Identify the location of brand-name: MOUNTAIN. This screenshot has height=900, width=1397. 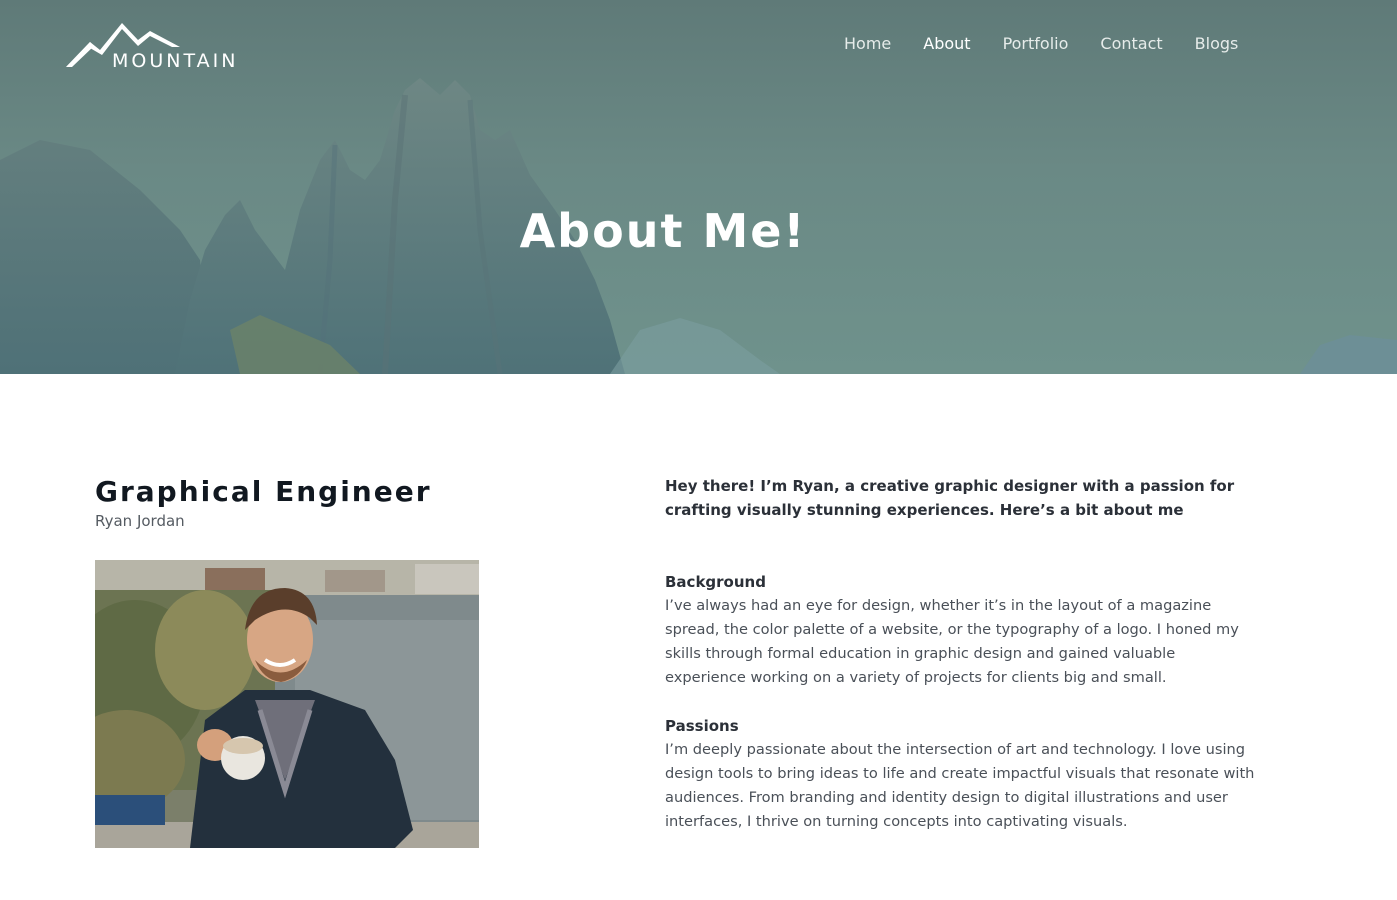
(175, 61).